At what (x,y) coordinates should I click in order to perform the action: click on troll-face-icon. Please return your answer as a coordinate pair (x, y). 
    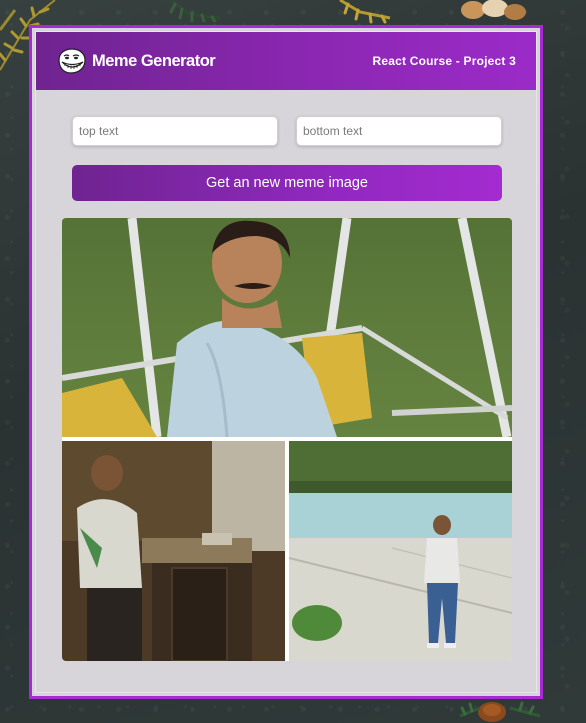
    Looking at the image, I should click on (72, 61).